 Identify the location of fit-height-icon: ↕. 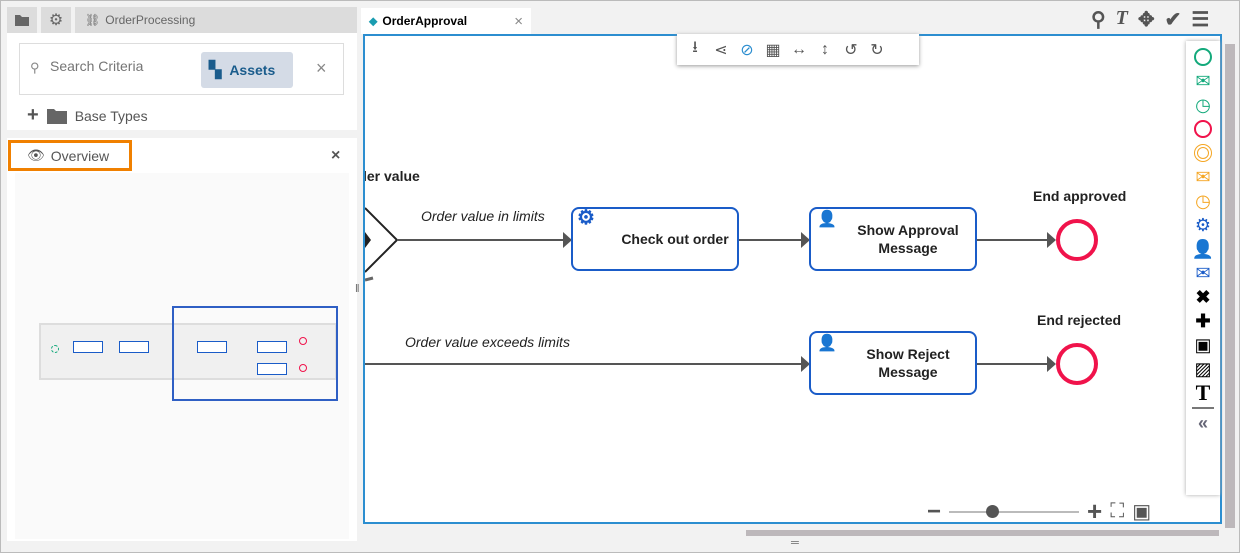
(825, 50).